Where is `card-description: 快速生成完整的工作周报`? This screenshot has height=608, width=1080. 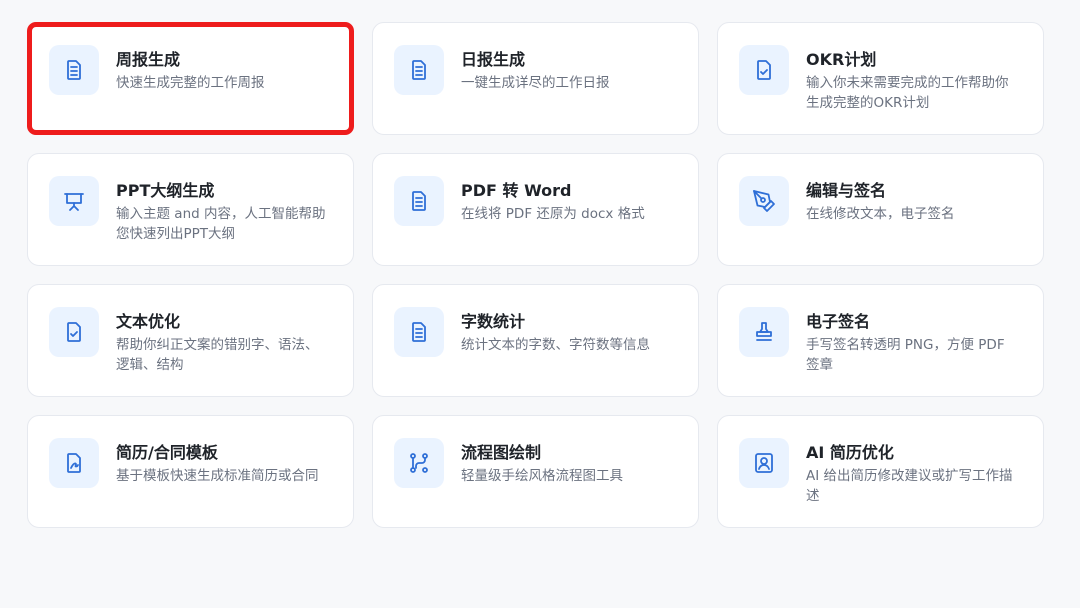
card-description: 快速生成完整的工作周报 is located at coordinates (190, 83).